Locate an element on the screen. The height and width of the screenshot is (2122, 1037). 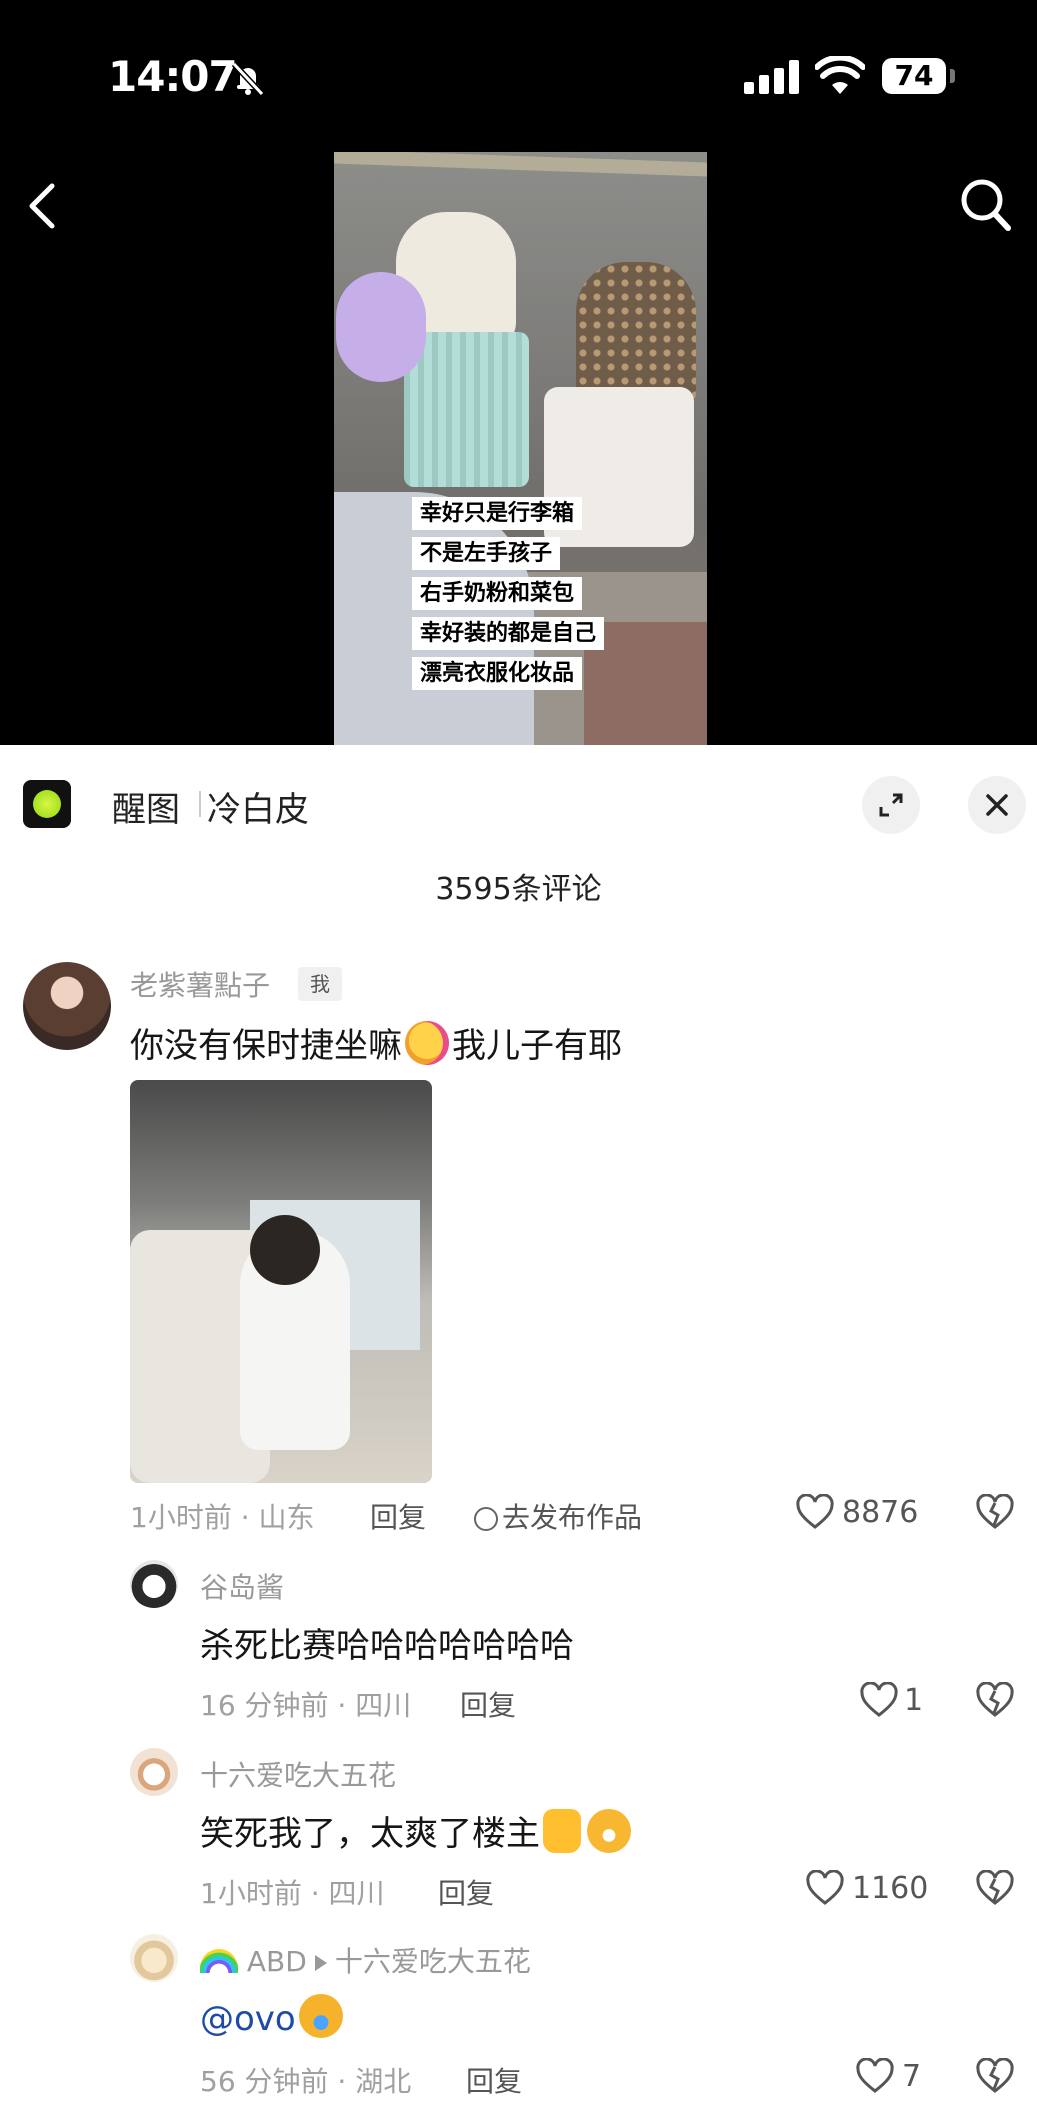
reply-arrow-icon is located at coordinates (320, 1963).